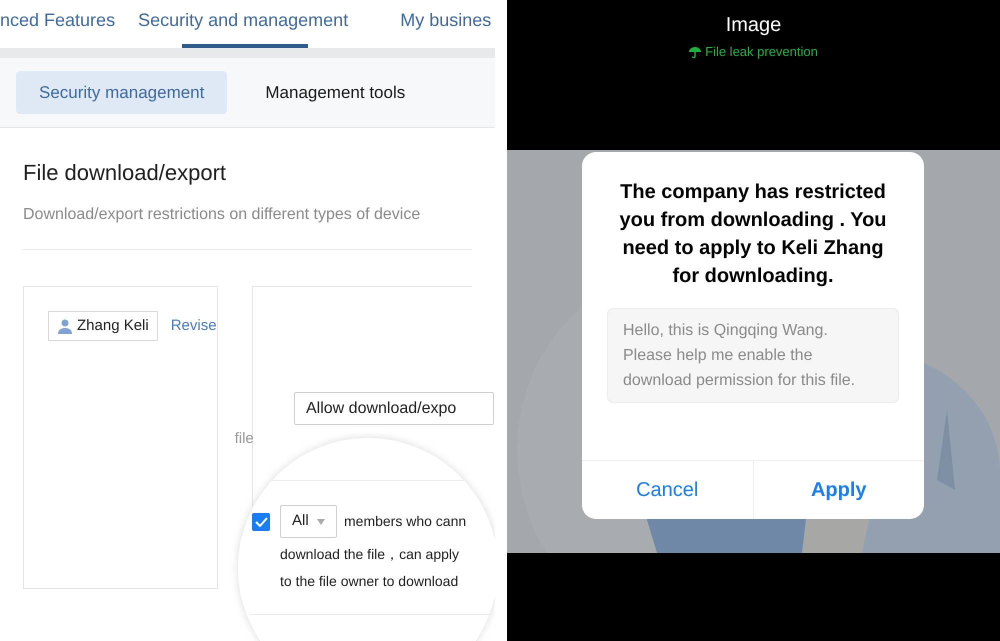  Describe the element at coordinates (445, 27) in the screenshot. I see `nav-tab: My busines` at that location.